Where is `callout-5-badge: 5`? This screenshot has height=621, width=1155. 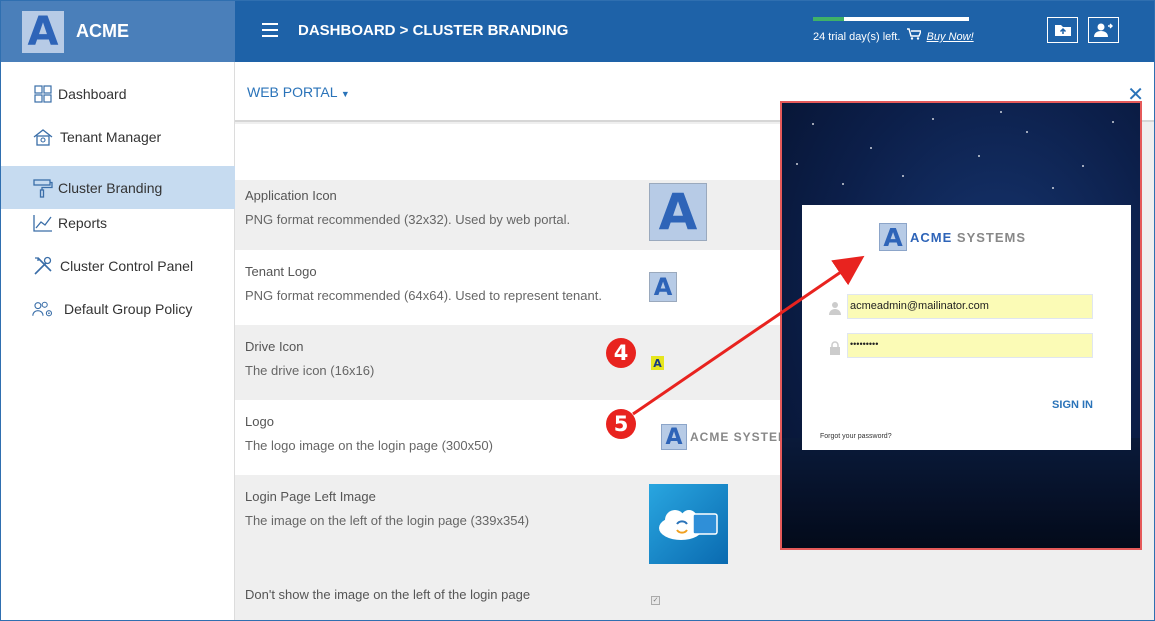
callout-5-badge: 5 is located at coordinates (621, 424).